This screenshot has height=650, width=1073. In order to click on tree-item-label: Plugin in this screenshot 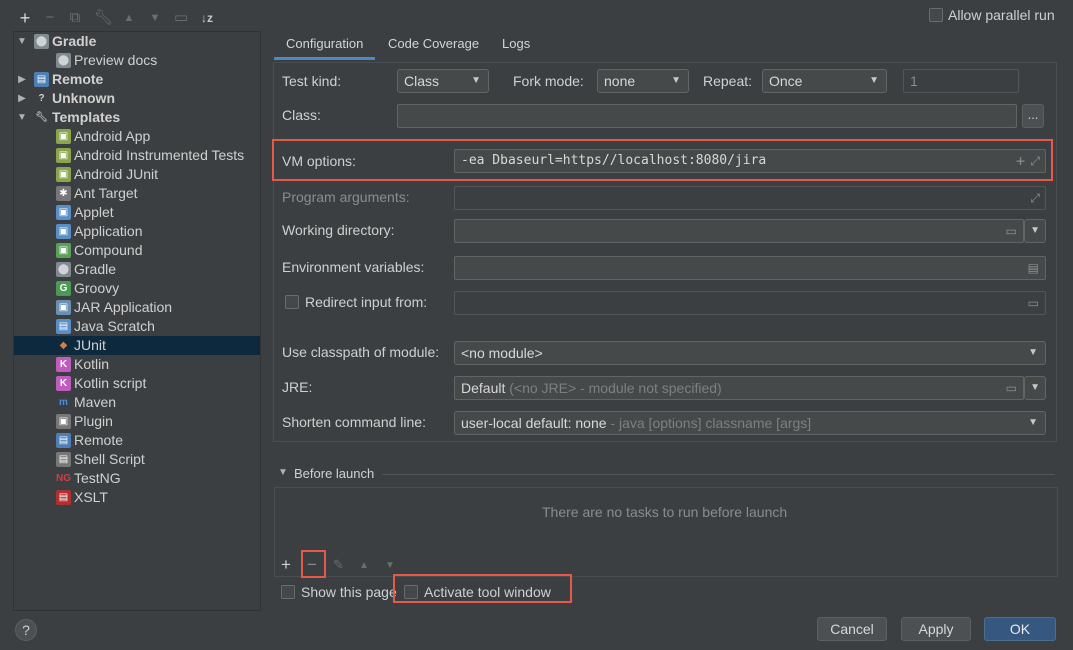, I will do `click(93, 421)`.